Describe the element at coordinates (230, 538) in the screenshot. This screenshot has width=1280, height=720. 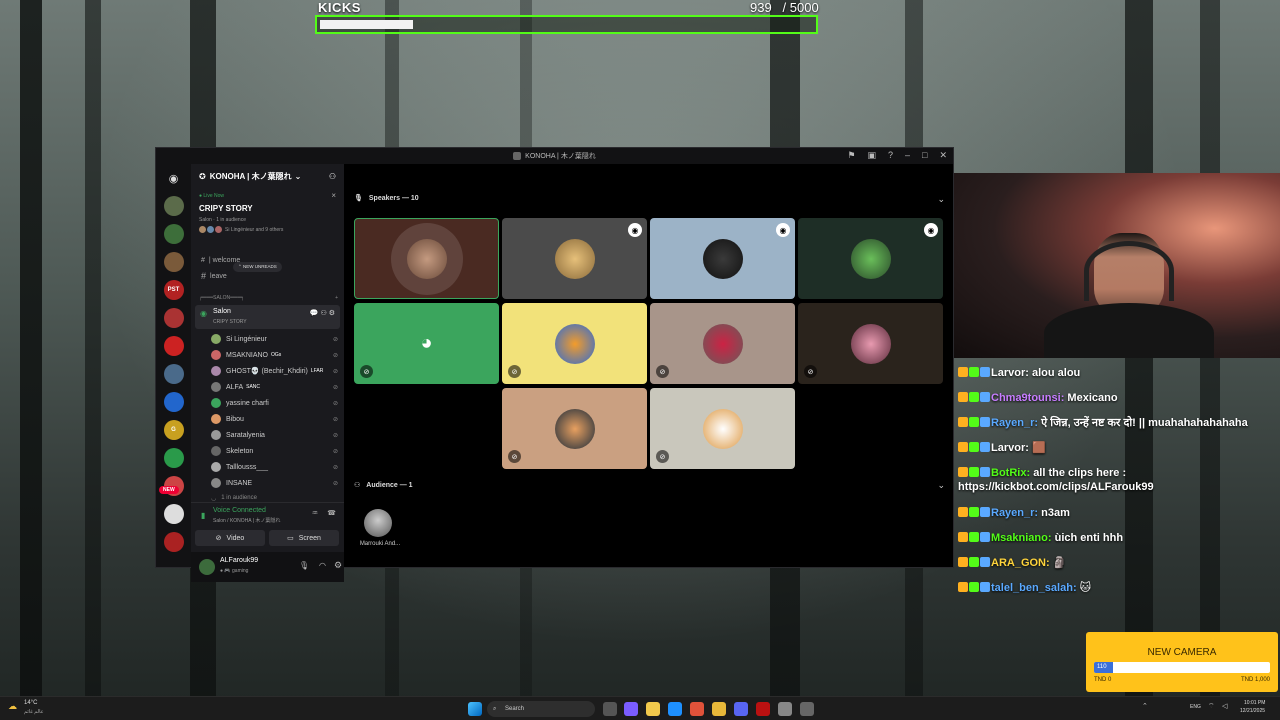
I see `video-button: ⊘ Video` at that location.